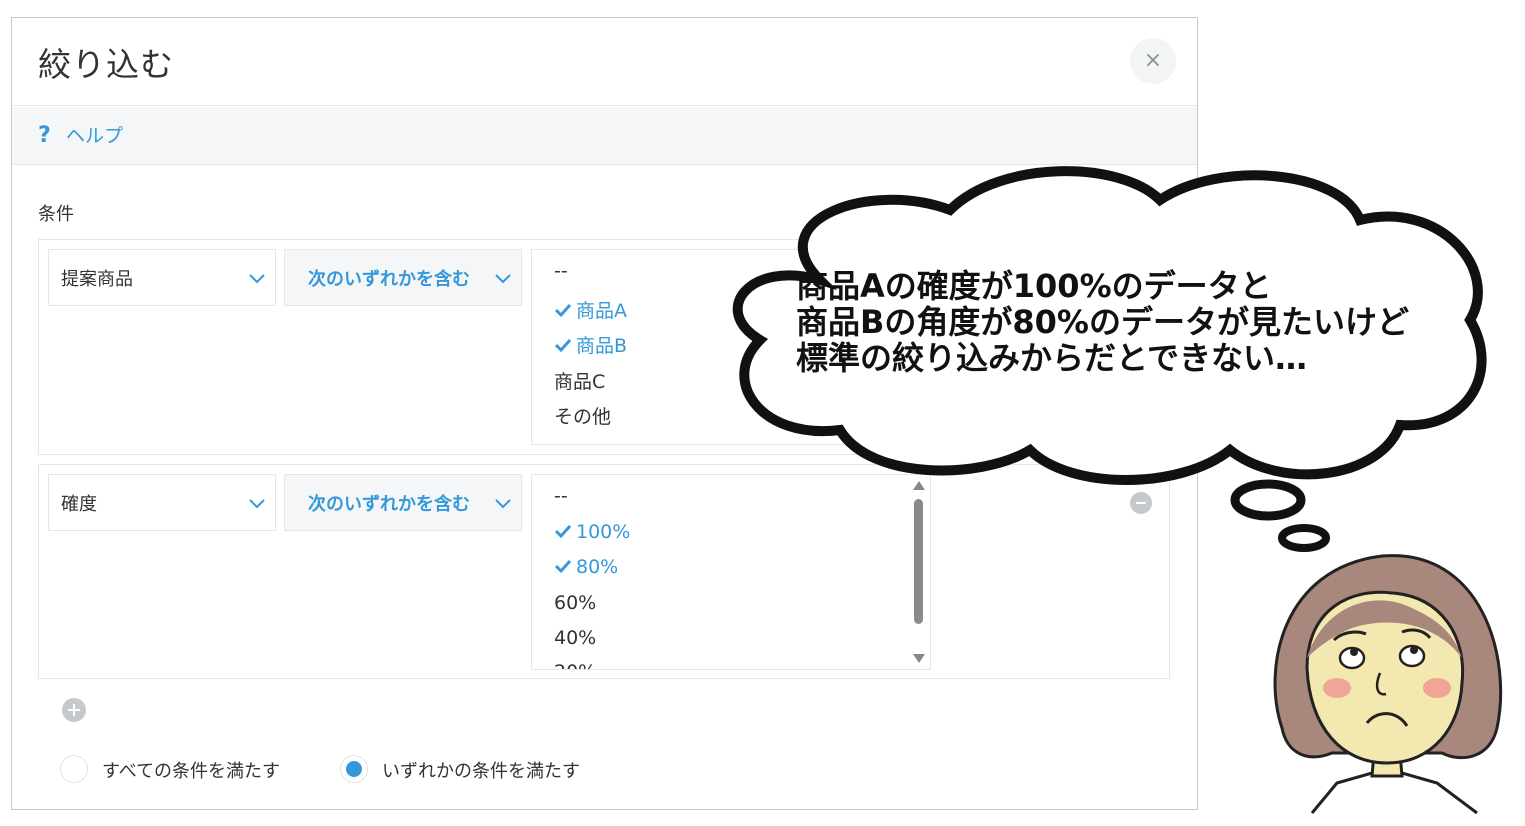 Image resolution: width=1525 pixels, height=826 pixels. I want to click on field-select-value: 確度, so click(79, 504).